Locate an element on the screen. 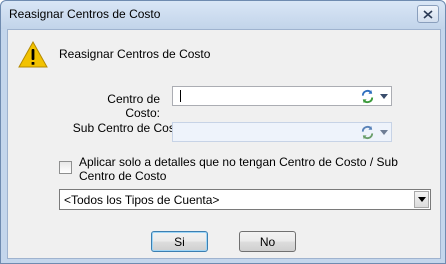  title-bar: Reasignar Centros de Costo is located at coordinates (223, 15).